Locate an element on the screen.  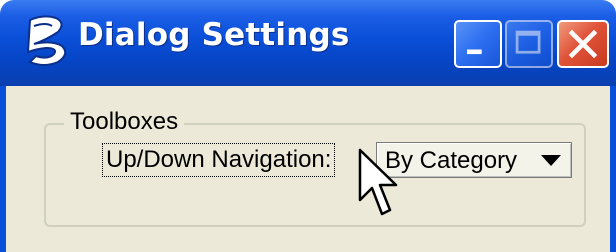
minimize-icon is located at coordinates (474, 52).